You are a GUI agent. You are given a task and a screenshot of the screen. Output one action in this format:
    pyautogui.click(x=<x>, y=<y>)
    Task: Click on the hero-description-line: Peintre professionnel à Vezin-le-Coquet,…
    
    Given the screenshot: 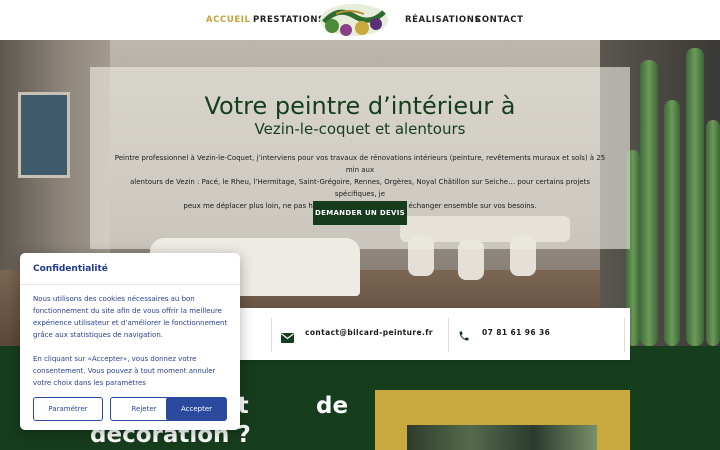 What is the action you would take?
    pyautogui.click(x=360, y=164)
    